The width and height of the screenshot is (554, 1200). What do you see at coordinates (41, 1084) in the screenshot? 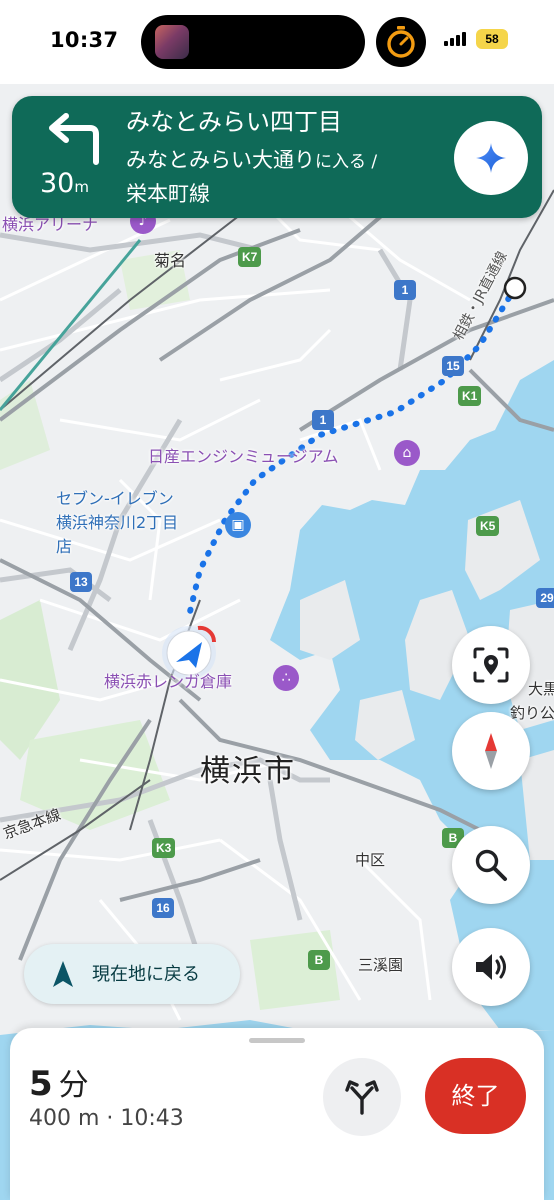
I see `eta-minutes-value: 5` at bounding box center [41, 1084].